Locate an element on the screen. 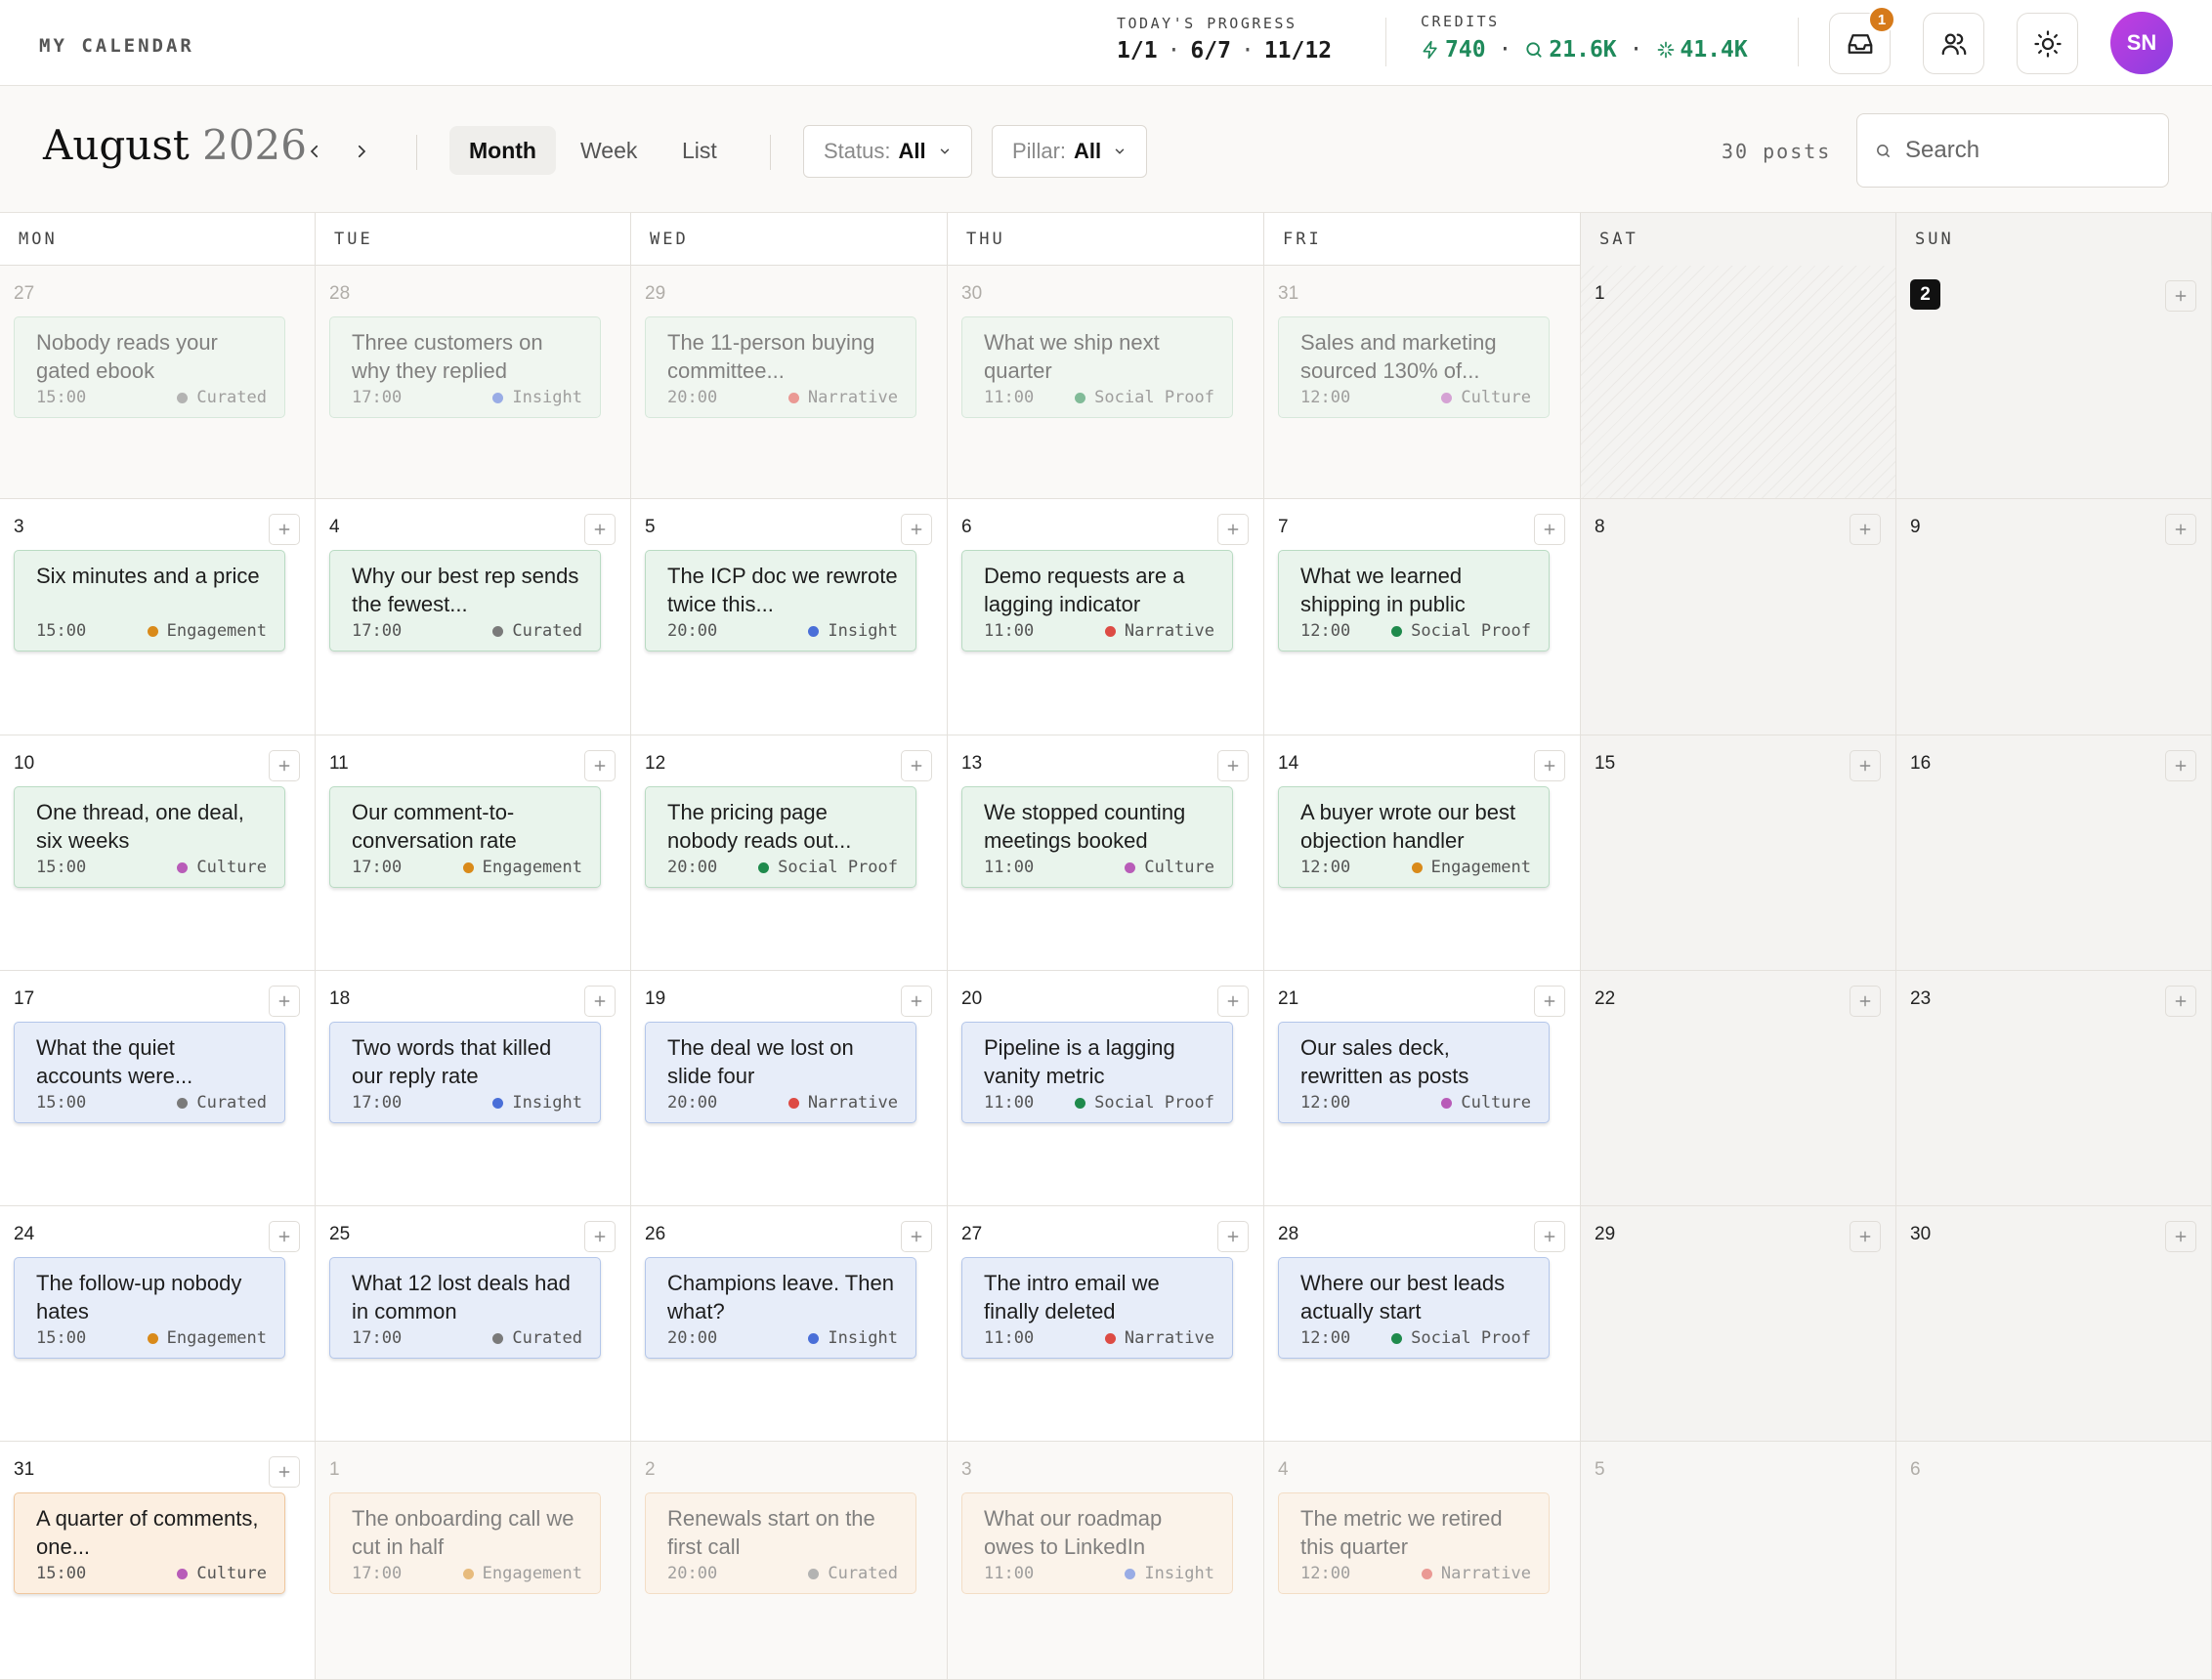  avatar: SN is located at coordinates (2141, 43).